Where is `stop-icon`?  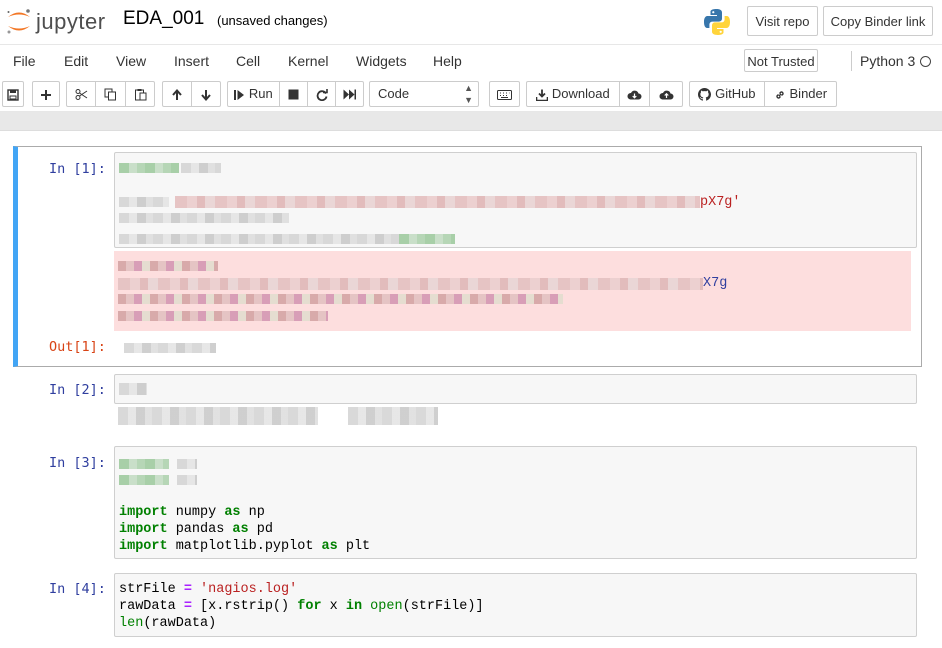
stop-icon is located at coordinates (293, 94).